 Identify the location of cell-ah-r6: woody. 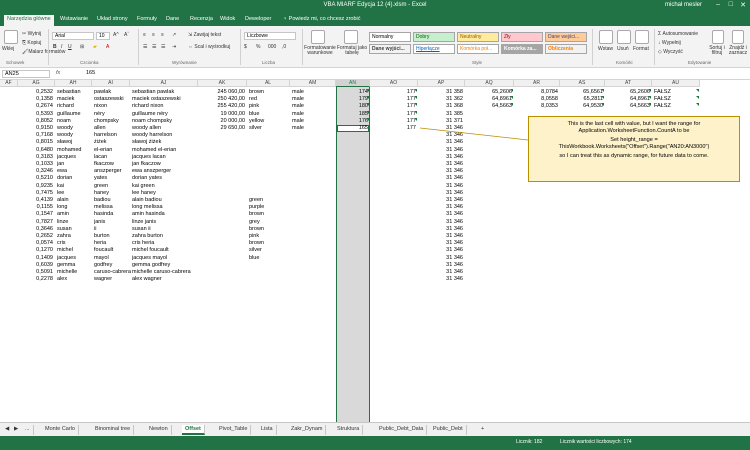
(73, 128).